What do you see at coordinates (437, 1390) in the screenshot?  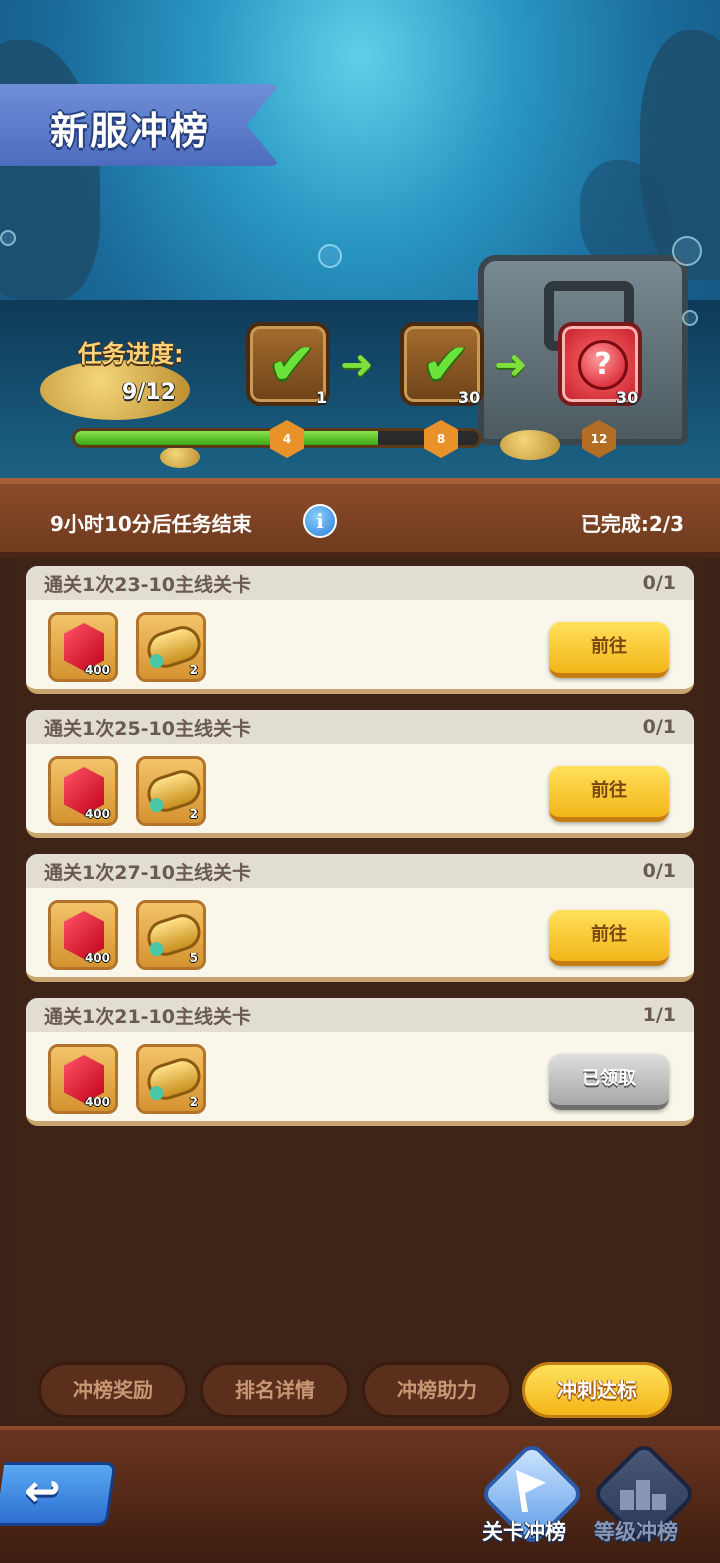 I see `tab-ranking-boost: 冲榜助力` at bounding box center [437, 1390].